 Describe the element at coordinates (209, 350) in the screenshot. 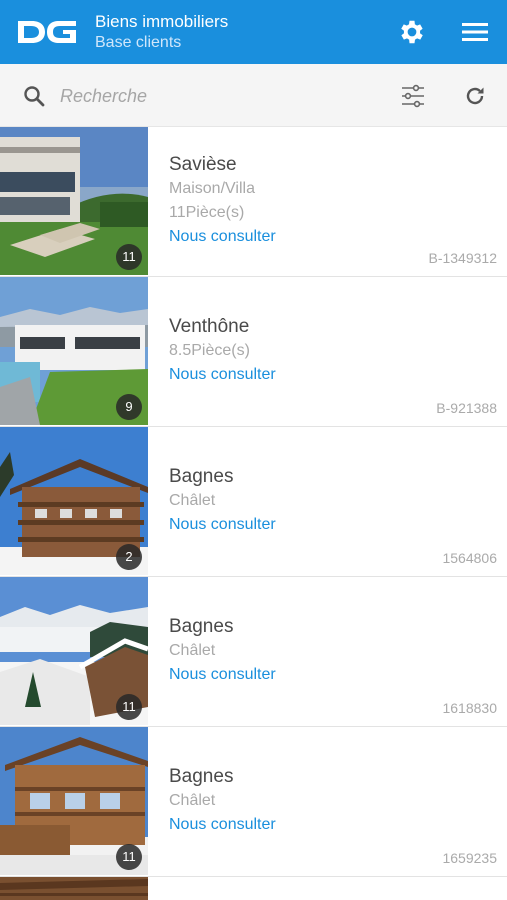

I see `listing-rooms: 8.5Pièce(s)` at that location.